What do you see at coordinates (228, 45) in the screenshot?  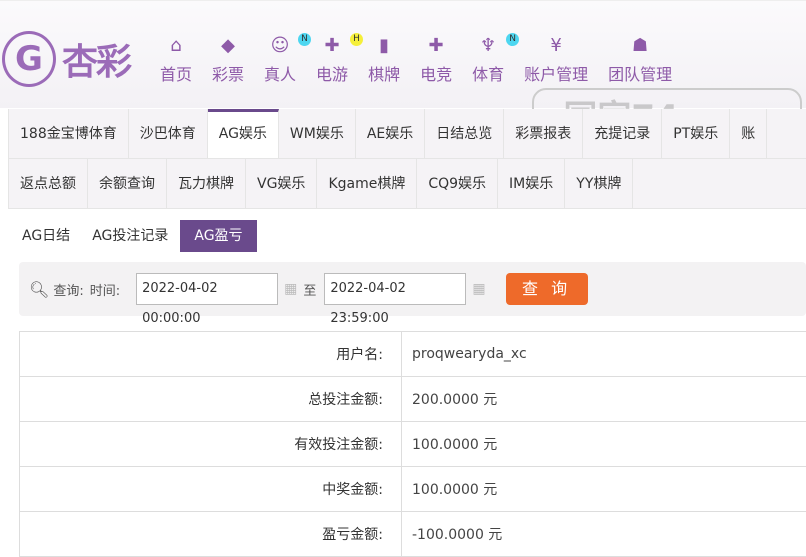 I see `ticket-icon: ◆` at bounding box center [228, 45].